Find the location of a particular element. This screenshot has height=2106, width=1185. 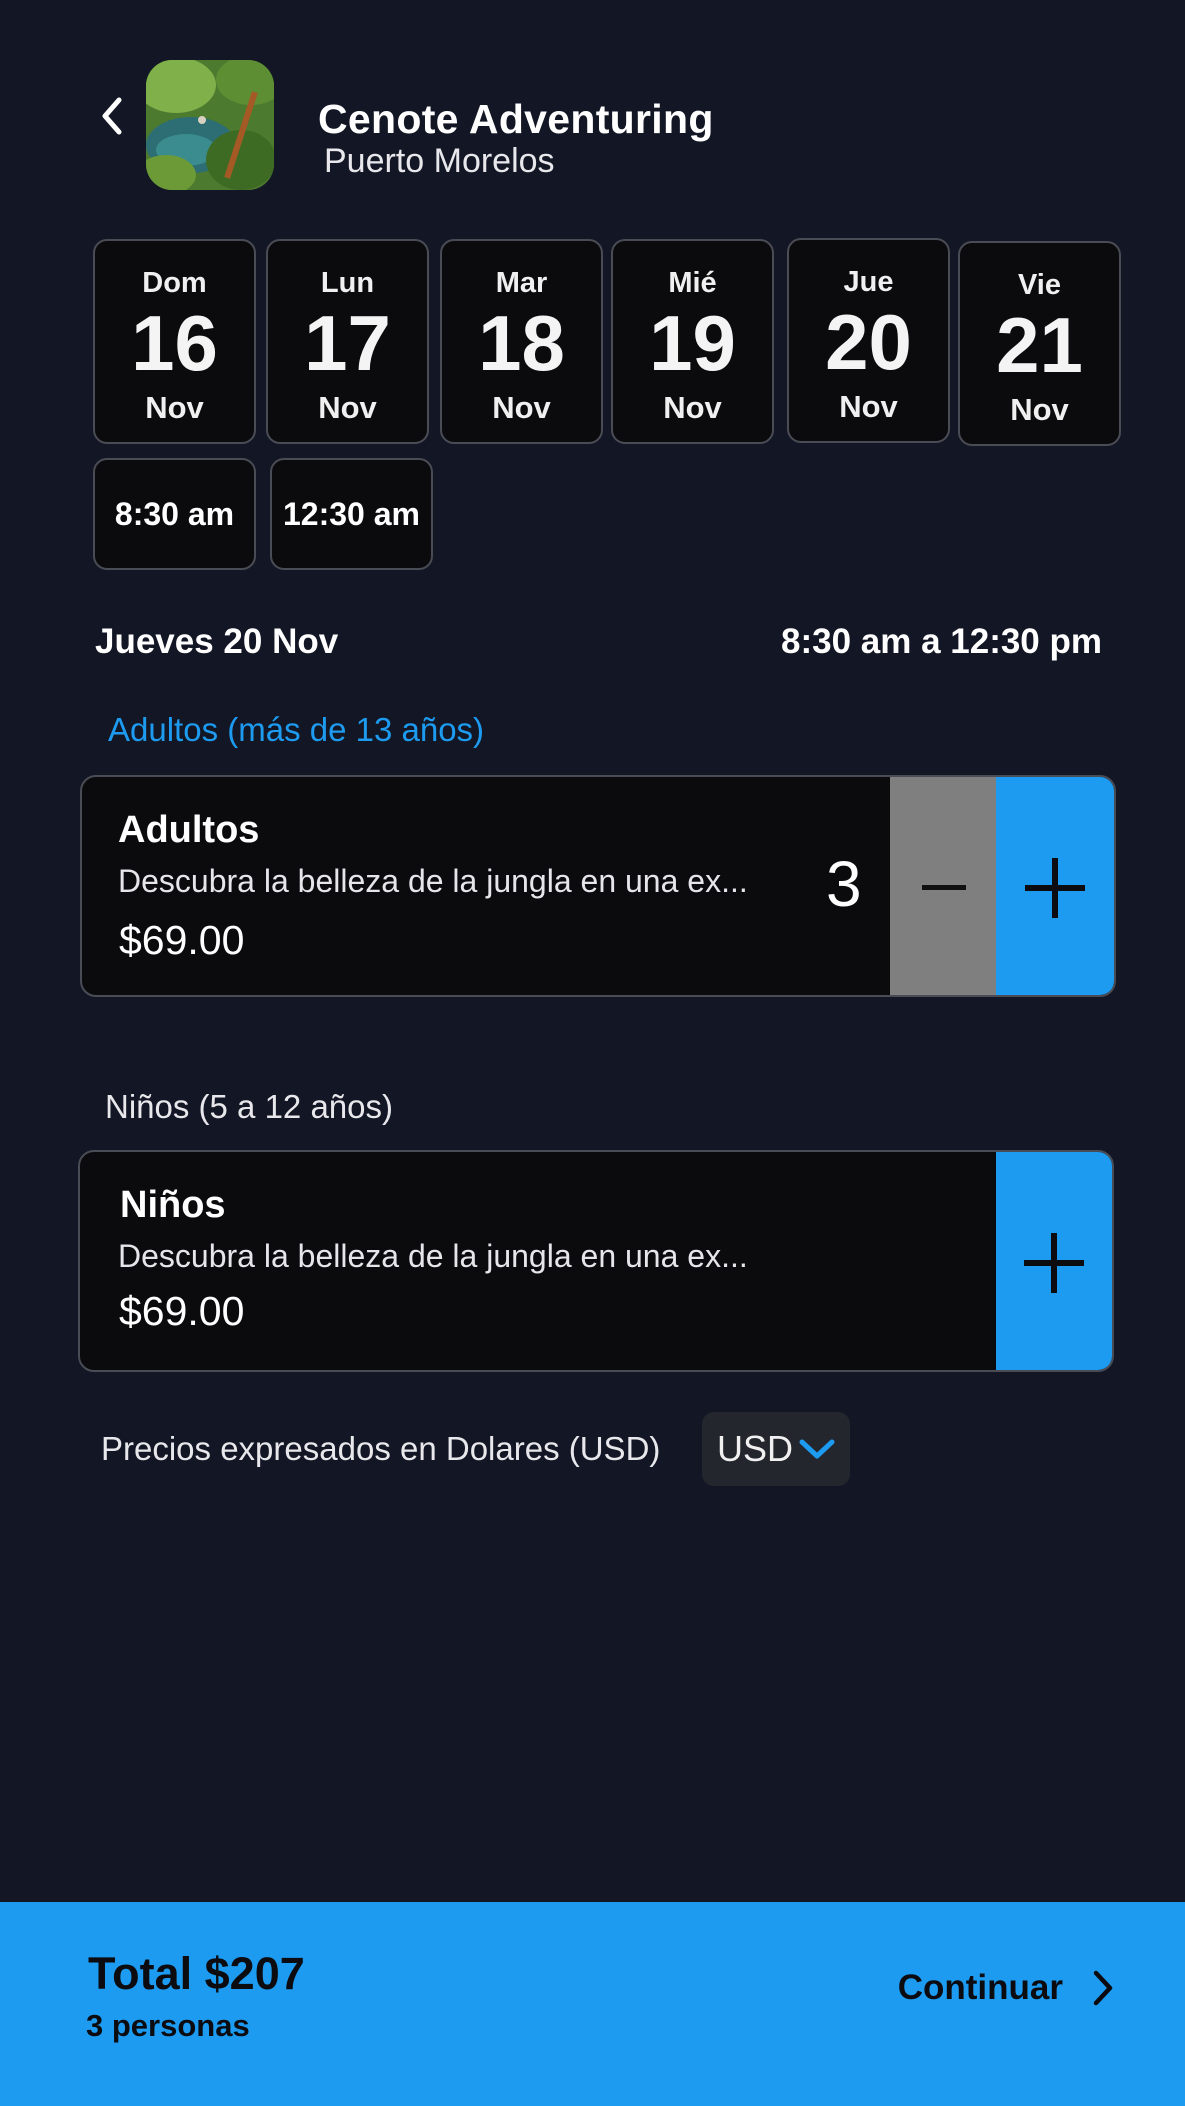

adults-increment-button is located at coordinates (1055, 886).